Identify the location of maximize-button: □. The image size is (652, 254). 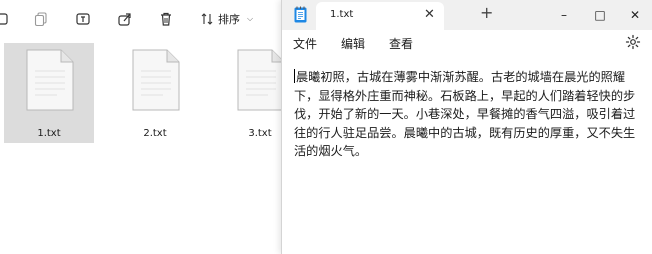
(600, 15).